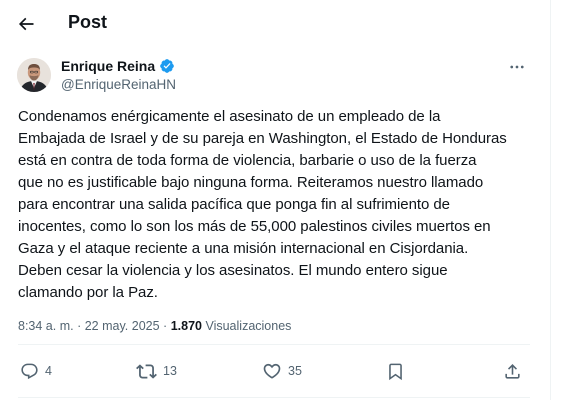 The width and height of the screenshot is (561, 400). Describe the element at coordinates (170, 371) in the screenshot. I see `repost-count: 13` at that location.